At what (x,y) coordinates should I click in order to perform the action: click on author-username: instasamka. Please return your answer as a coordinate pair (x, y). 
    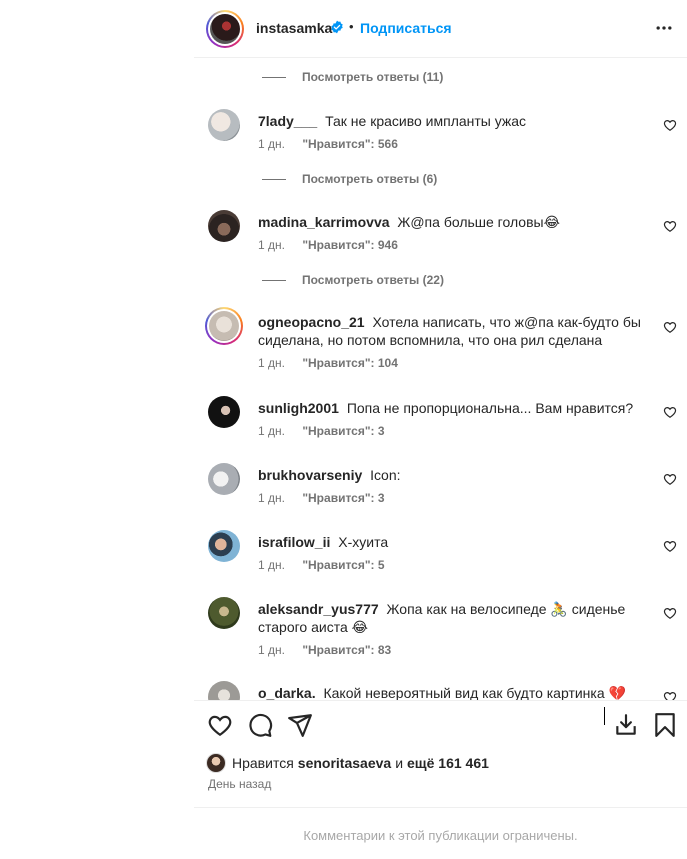
    Looking at the image, I should click on (294, 28).